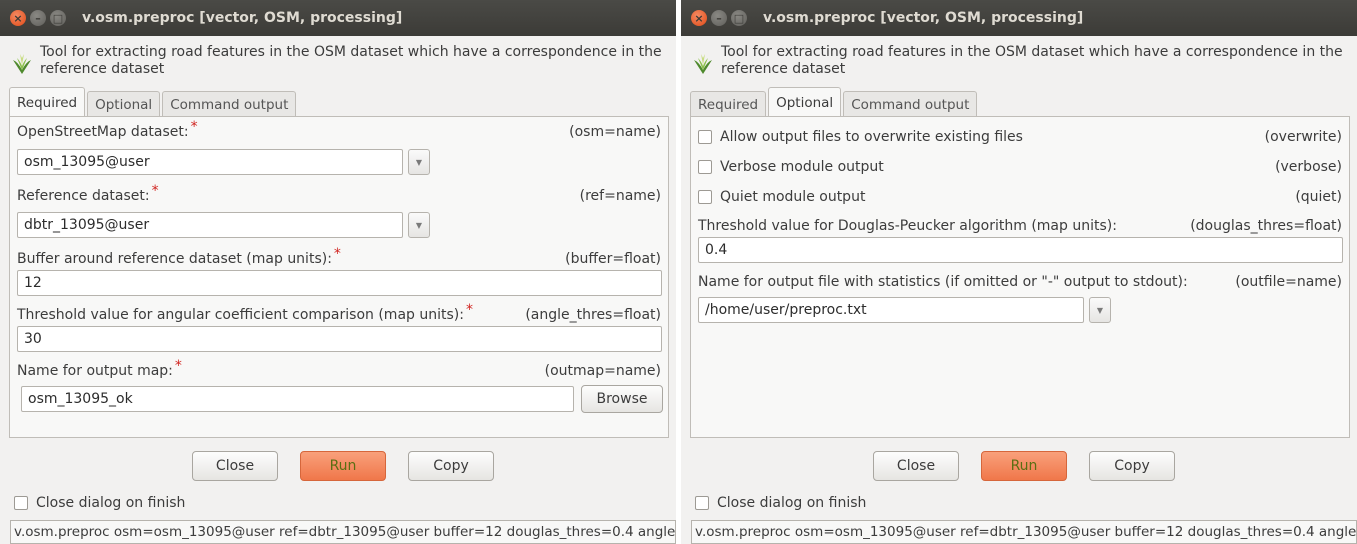 The width and height of the screenshot is (1357, 544). I want to click on overwrite-checkbox, so click(705, 137).